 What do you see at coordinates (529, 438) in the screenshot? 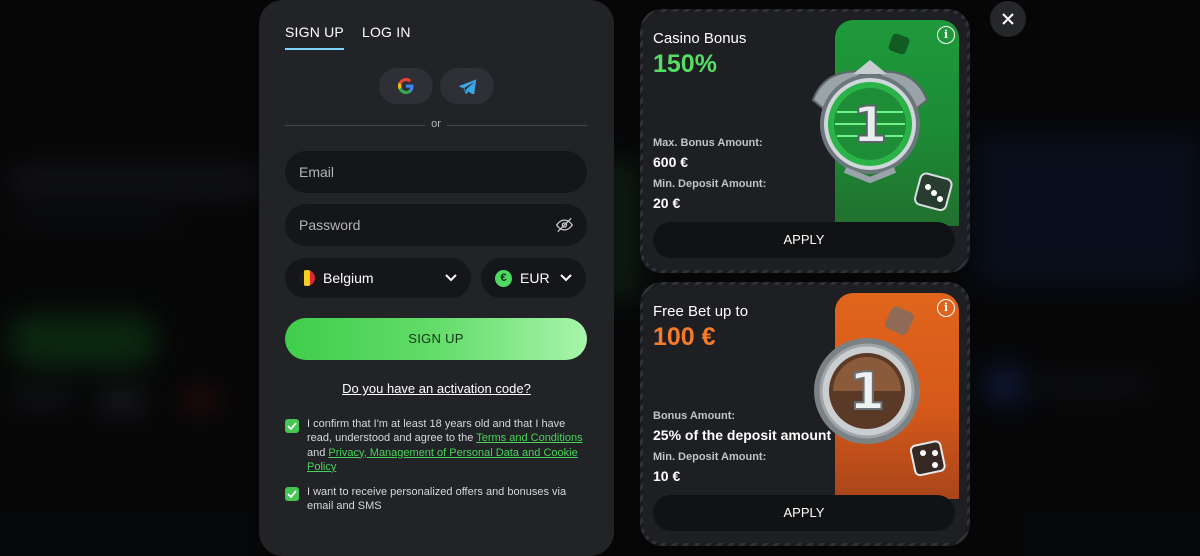
I see `terms-link: Terms and Conditions` at bounding box center [529, 438].